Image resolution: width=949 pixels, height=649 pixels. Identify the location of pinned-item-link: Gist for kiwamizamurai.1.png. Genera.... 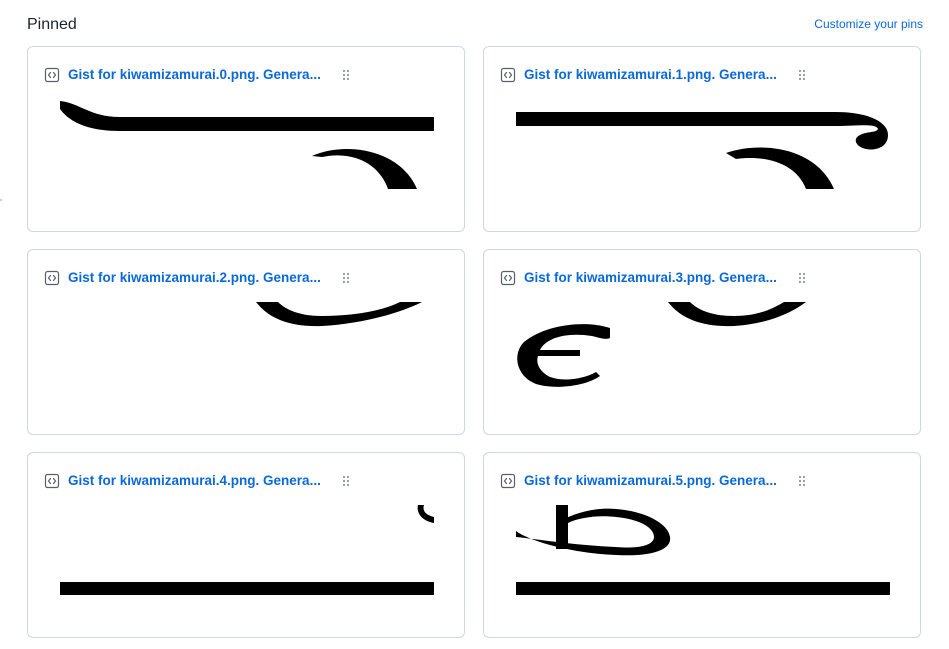
(650, 74).